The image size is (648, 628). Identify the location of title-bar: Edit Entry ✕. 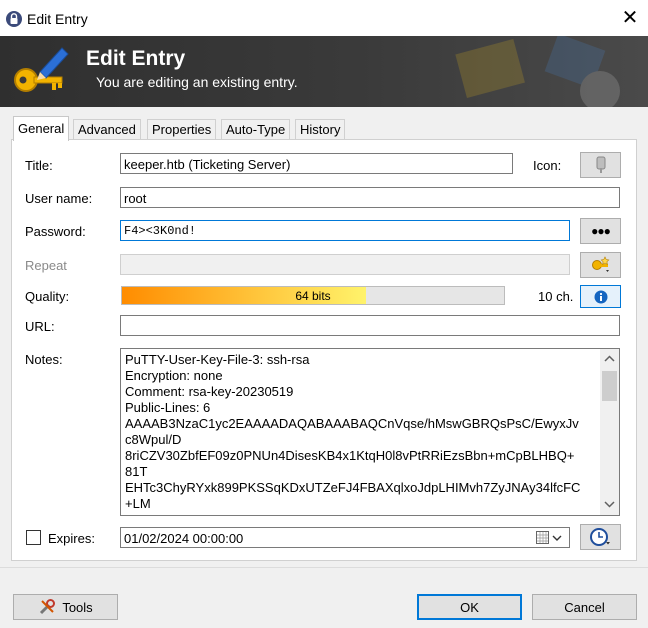
(324, 18).